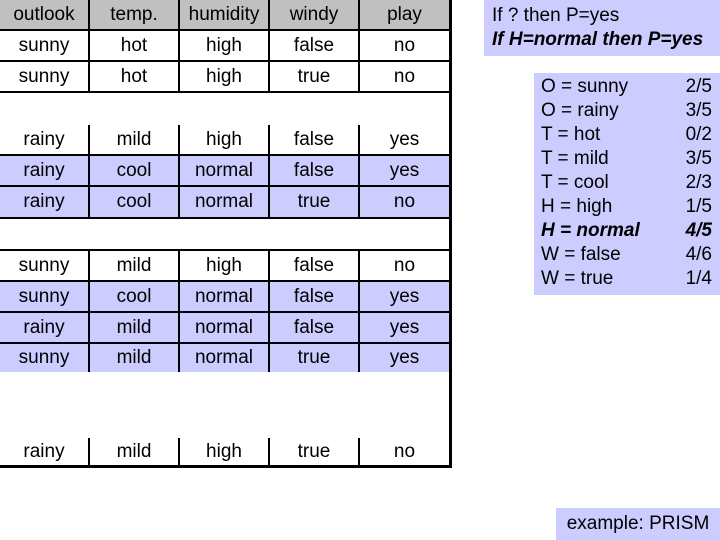 This screenshot has height=540, width=720. I want to click on stat-value: 0/2, so click(698, 134).